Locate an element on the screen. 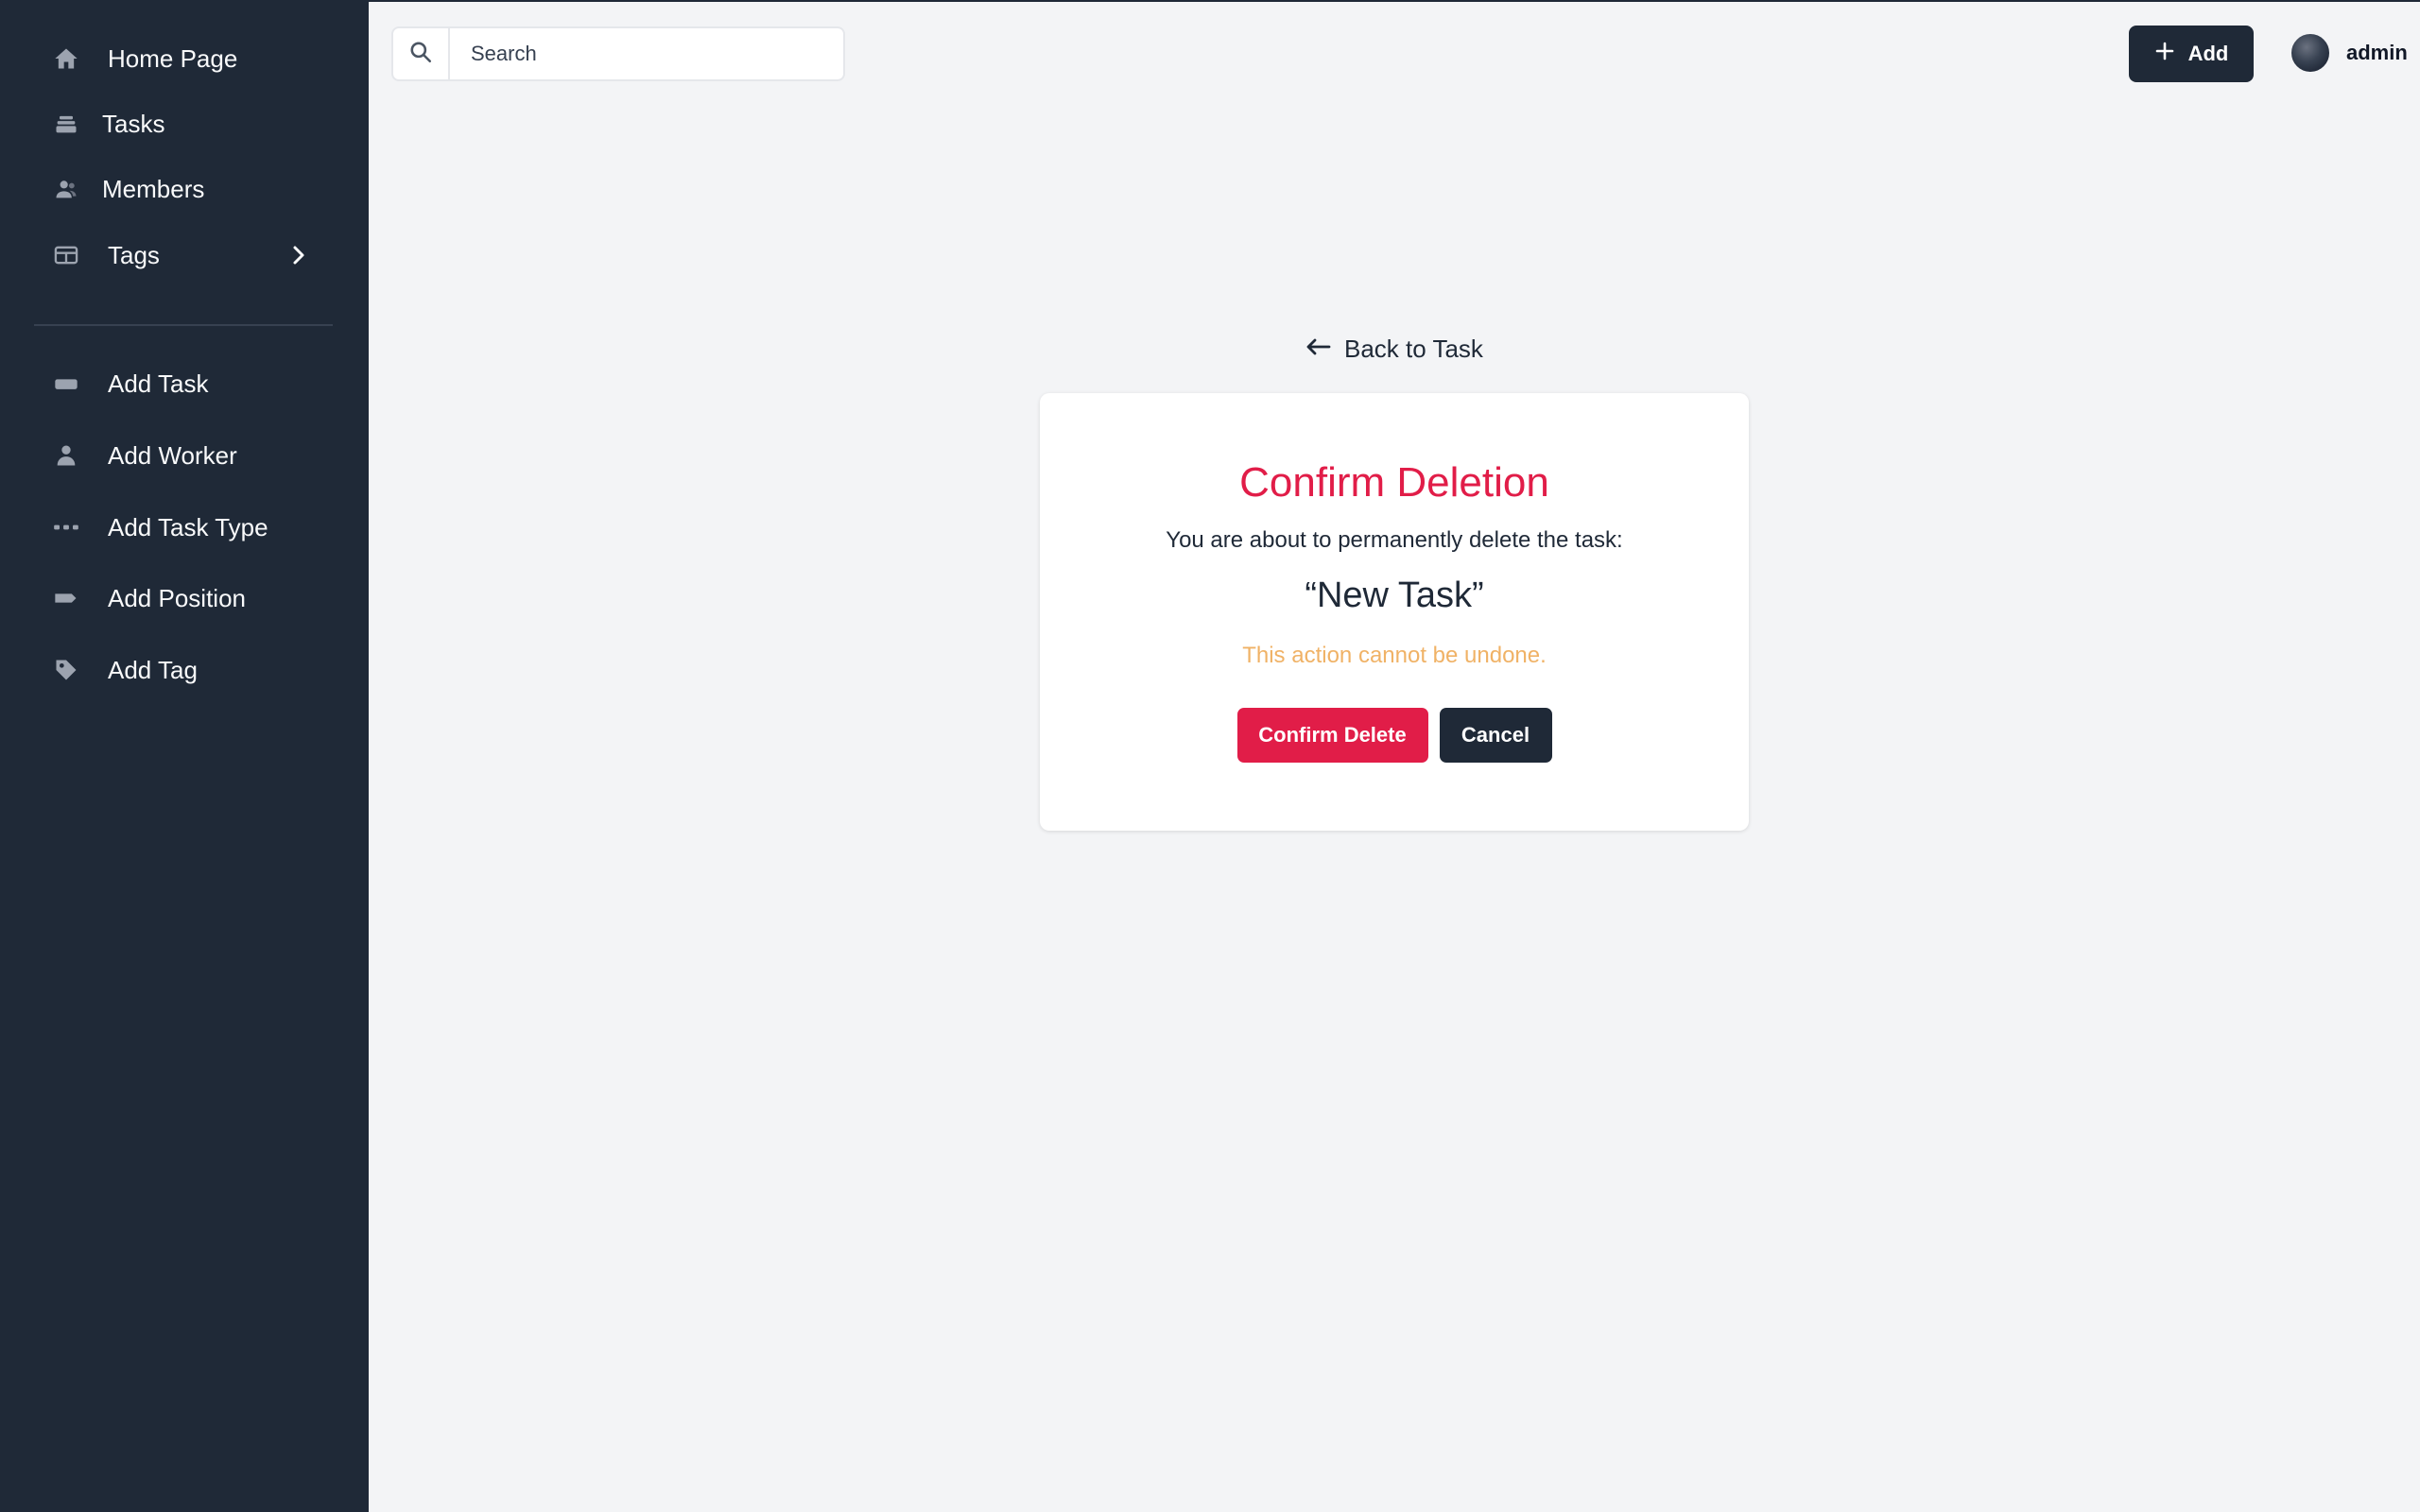 This screenshot has width=2420, height=1512. warning-text: This action cannot be undone. is located at coordinates (1395, 655).